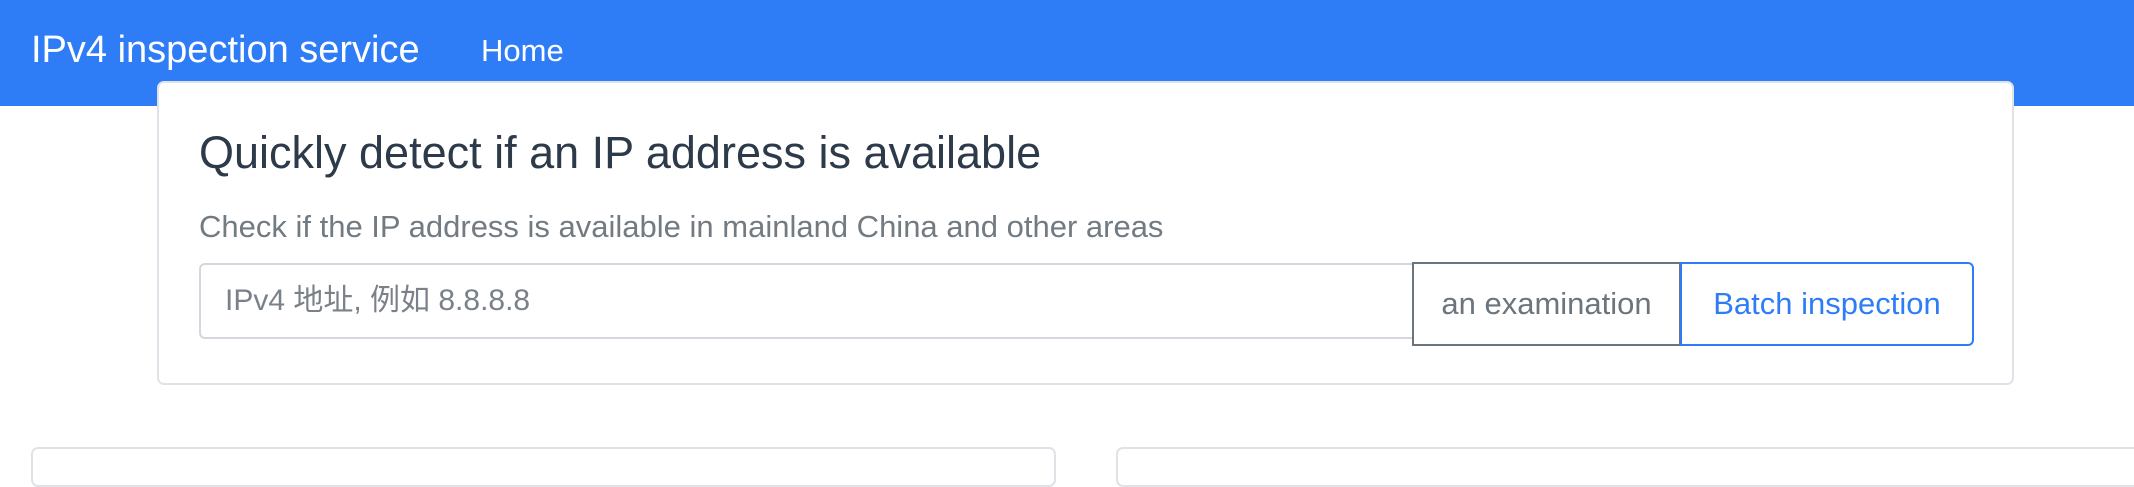 The height and width of the screenshot is (487, 2134). I want to click on ip-address-input, so click(806, 301).